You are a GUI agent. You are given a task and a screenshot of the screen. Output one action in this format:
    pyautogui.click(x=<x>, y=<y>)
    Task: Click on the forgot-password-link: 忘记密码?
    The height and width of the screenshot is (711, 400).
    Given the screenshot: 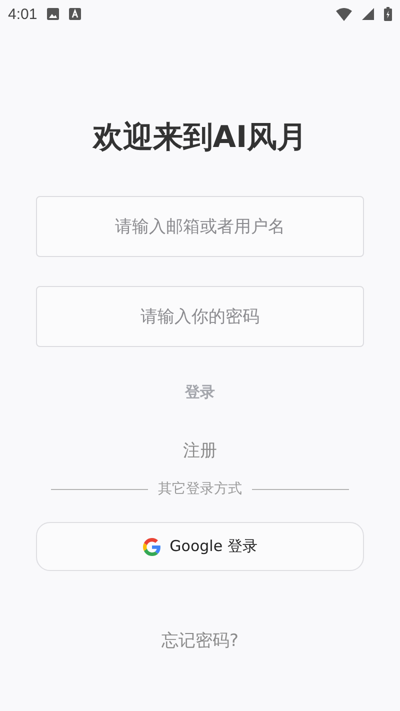 What is the action you would take?
    pyautogui.click(x=200, y=640)
    